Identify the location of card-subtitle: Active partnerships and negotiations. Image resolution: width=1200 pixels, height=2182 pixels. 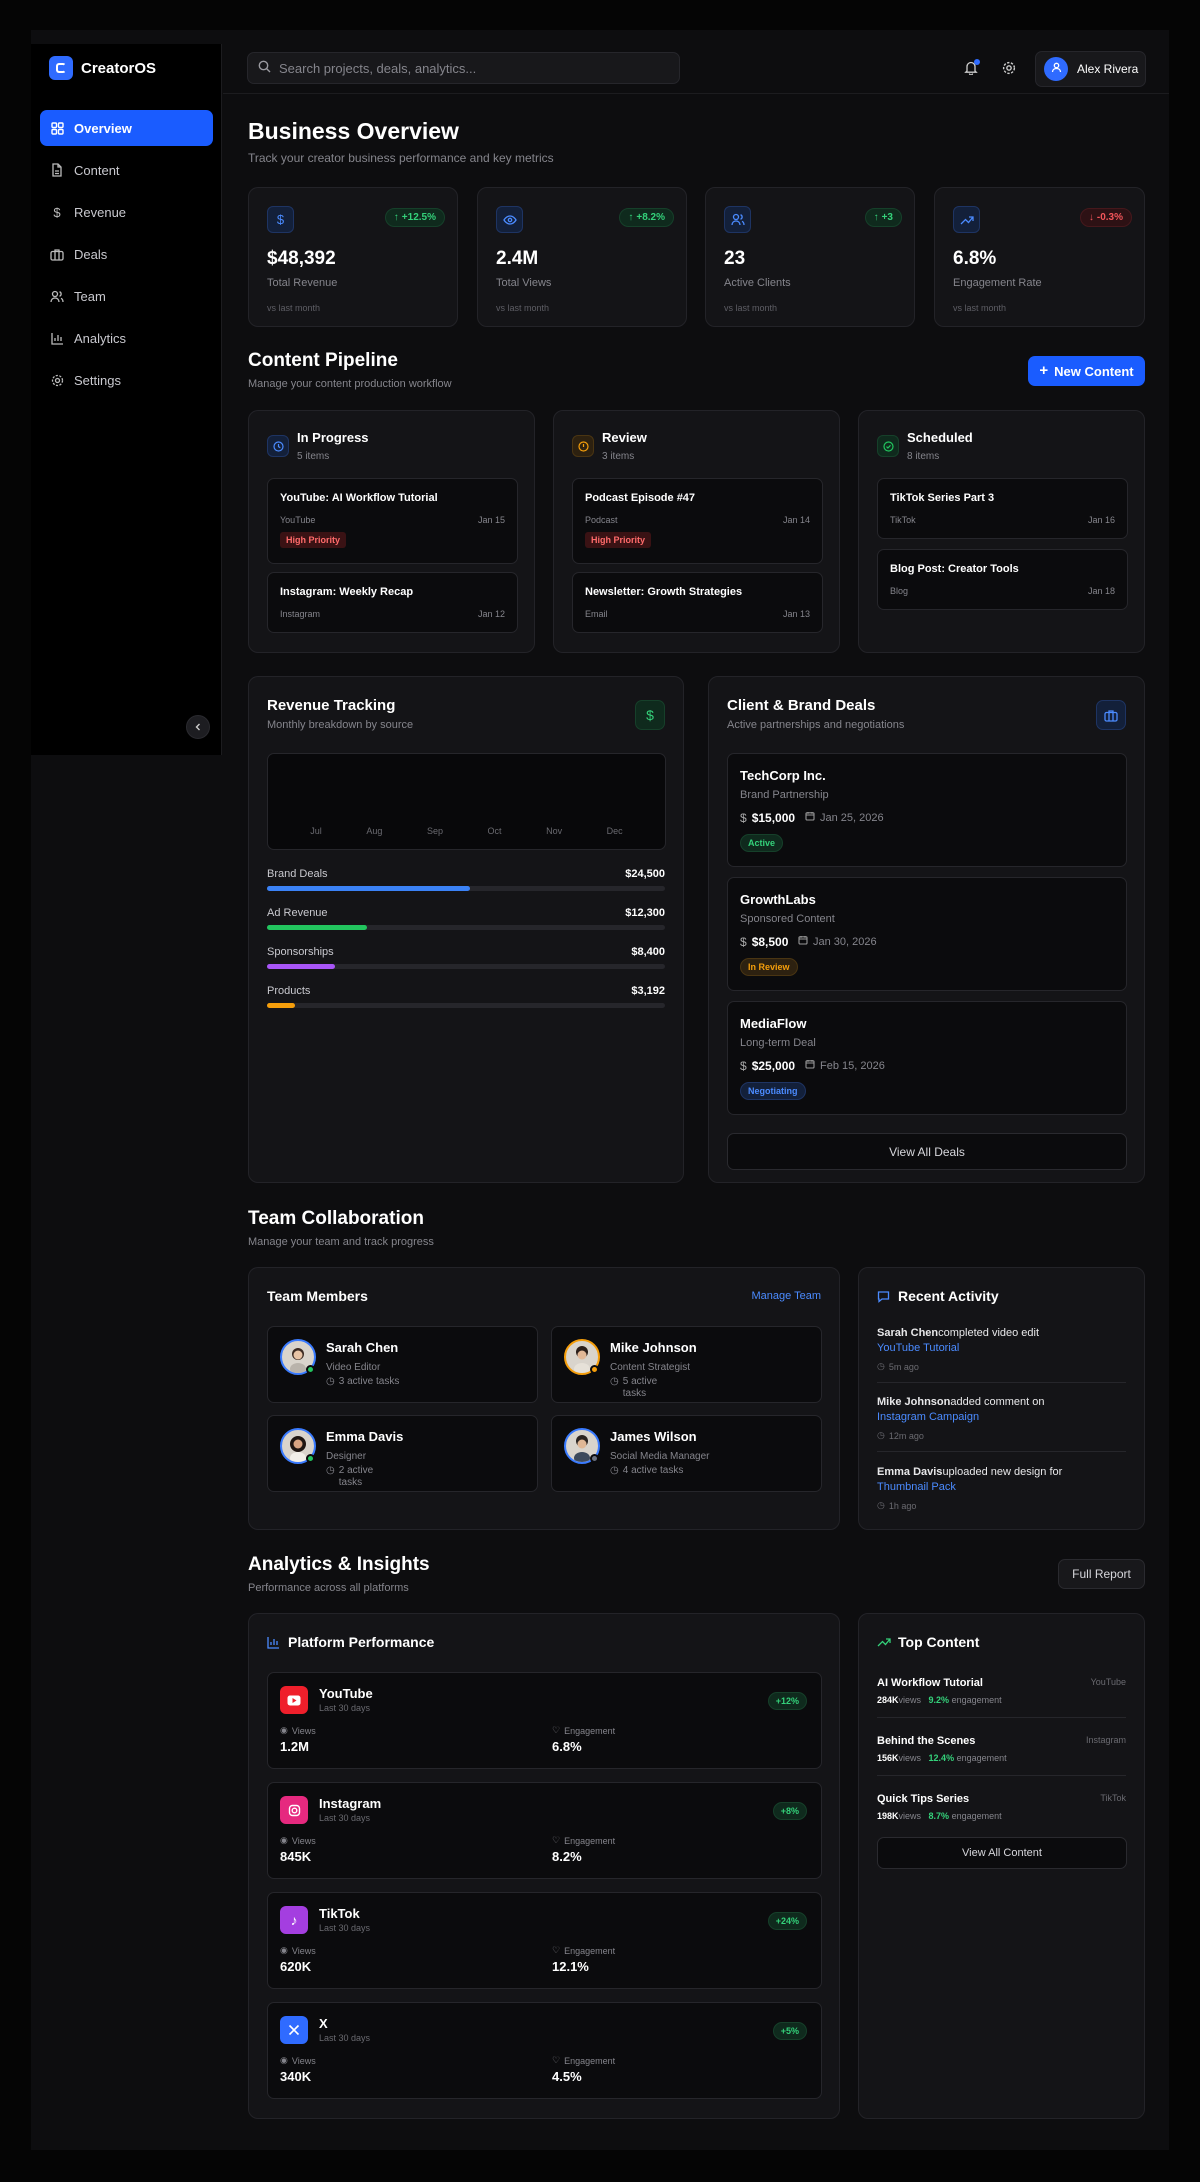
(816, 725).